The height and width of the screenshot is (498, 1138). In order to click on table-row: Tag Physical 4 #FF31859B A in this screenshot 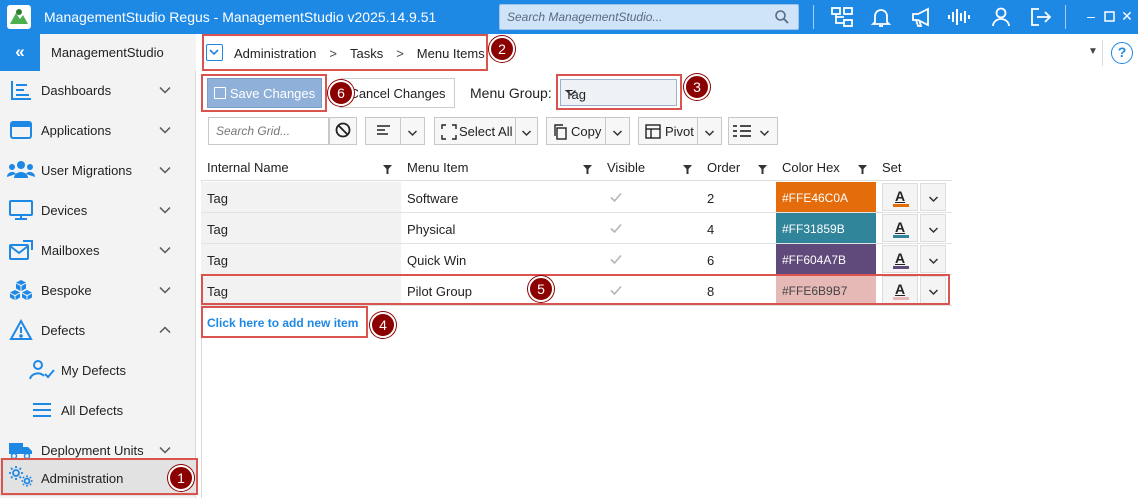, I will do `click(576, 228)`.